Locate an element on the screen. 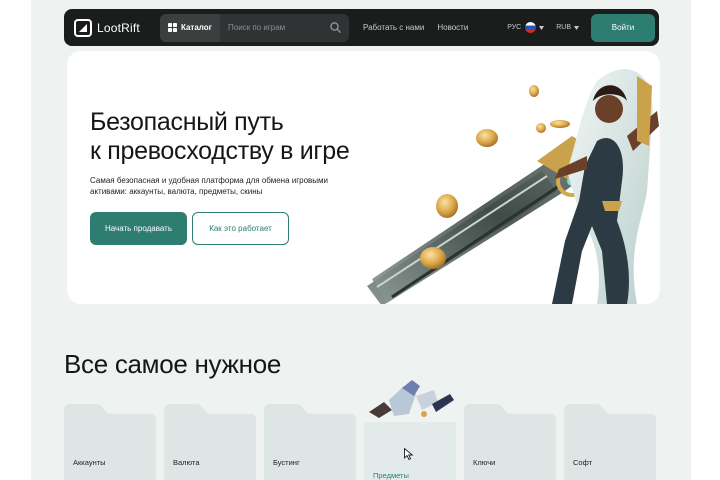 The width and height of the screenshot is (720, 480). language-selector: РУС is located at coordinates (526, 27).